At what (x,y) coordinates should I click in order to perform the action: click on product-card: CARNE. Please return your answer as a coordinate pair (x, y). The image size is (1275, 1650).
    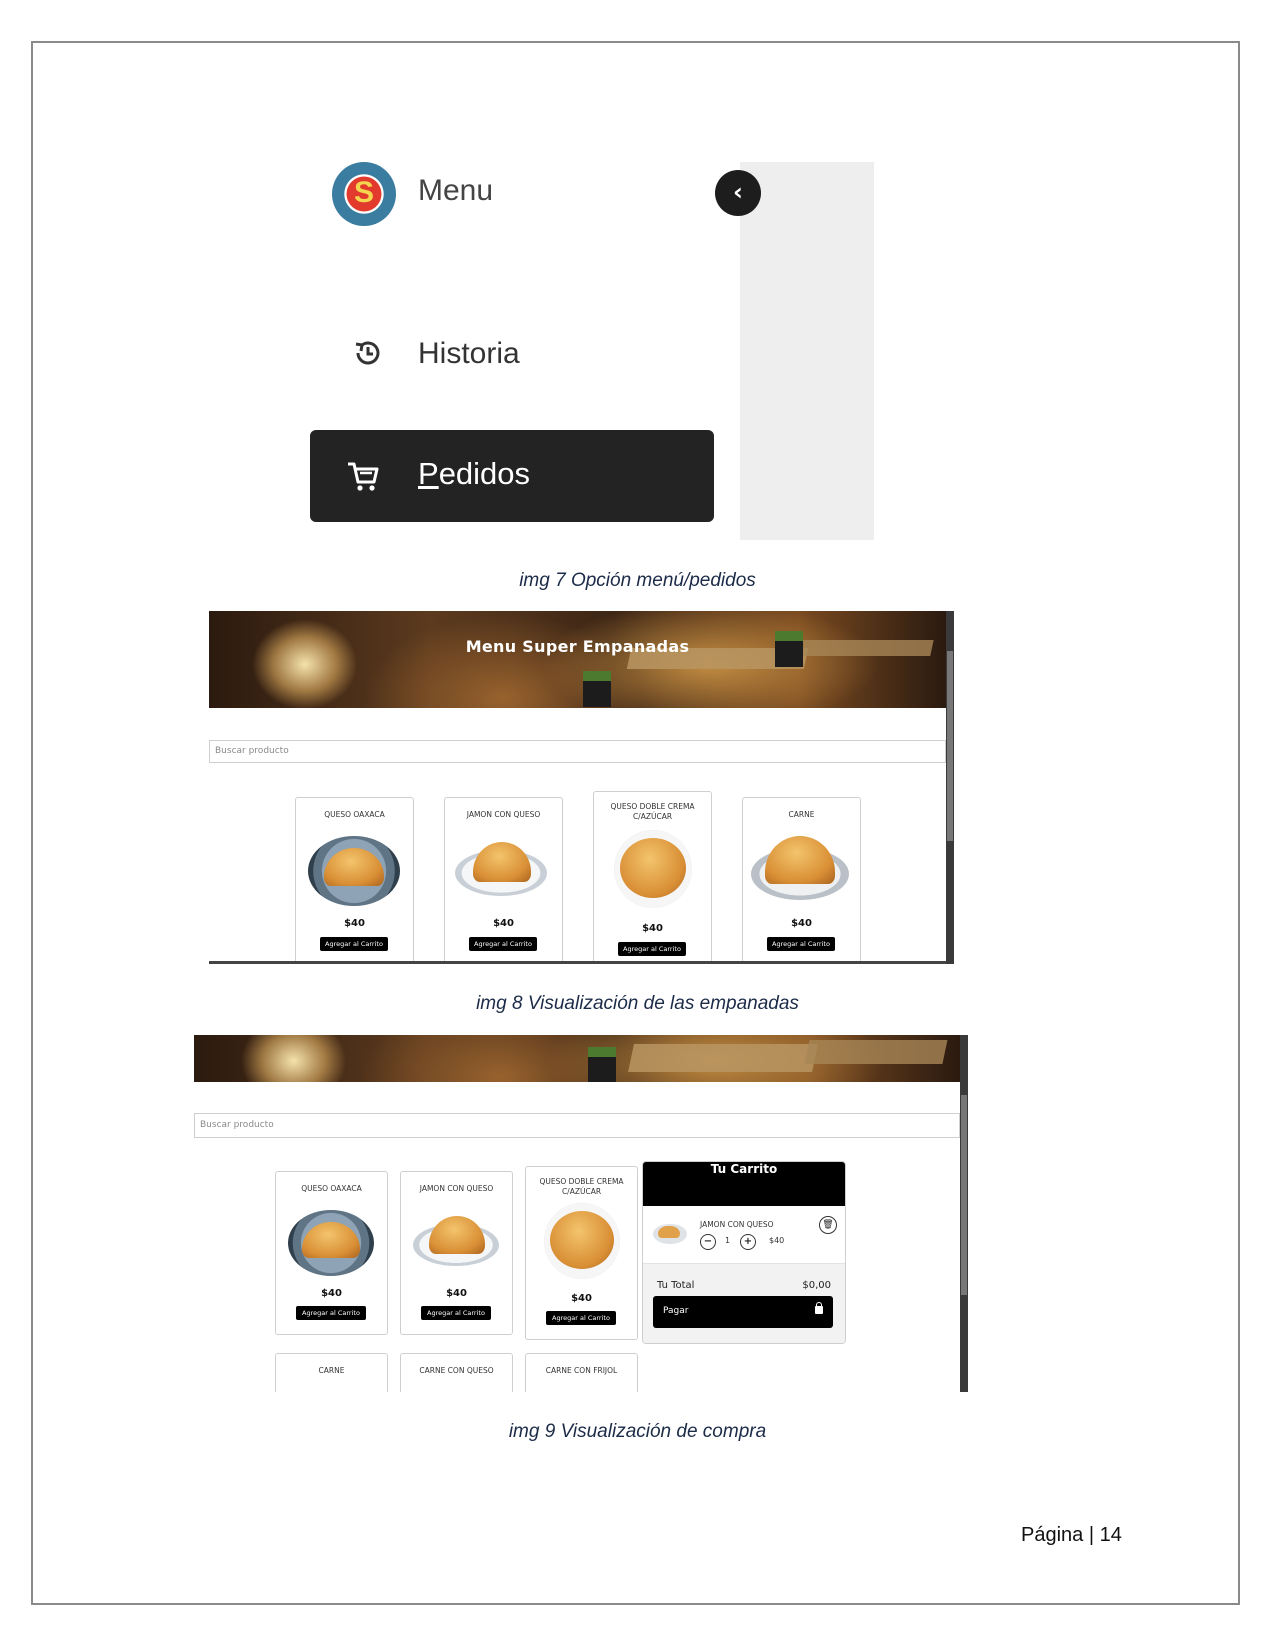
    Looking at the image, I should click on (331, 1372).